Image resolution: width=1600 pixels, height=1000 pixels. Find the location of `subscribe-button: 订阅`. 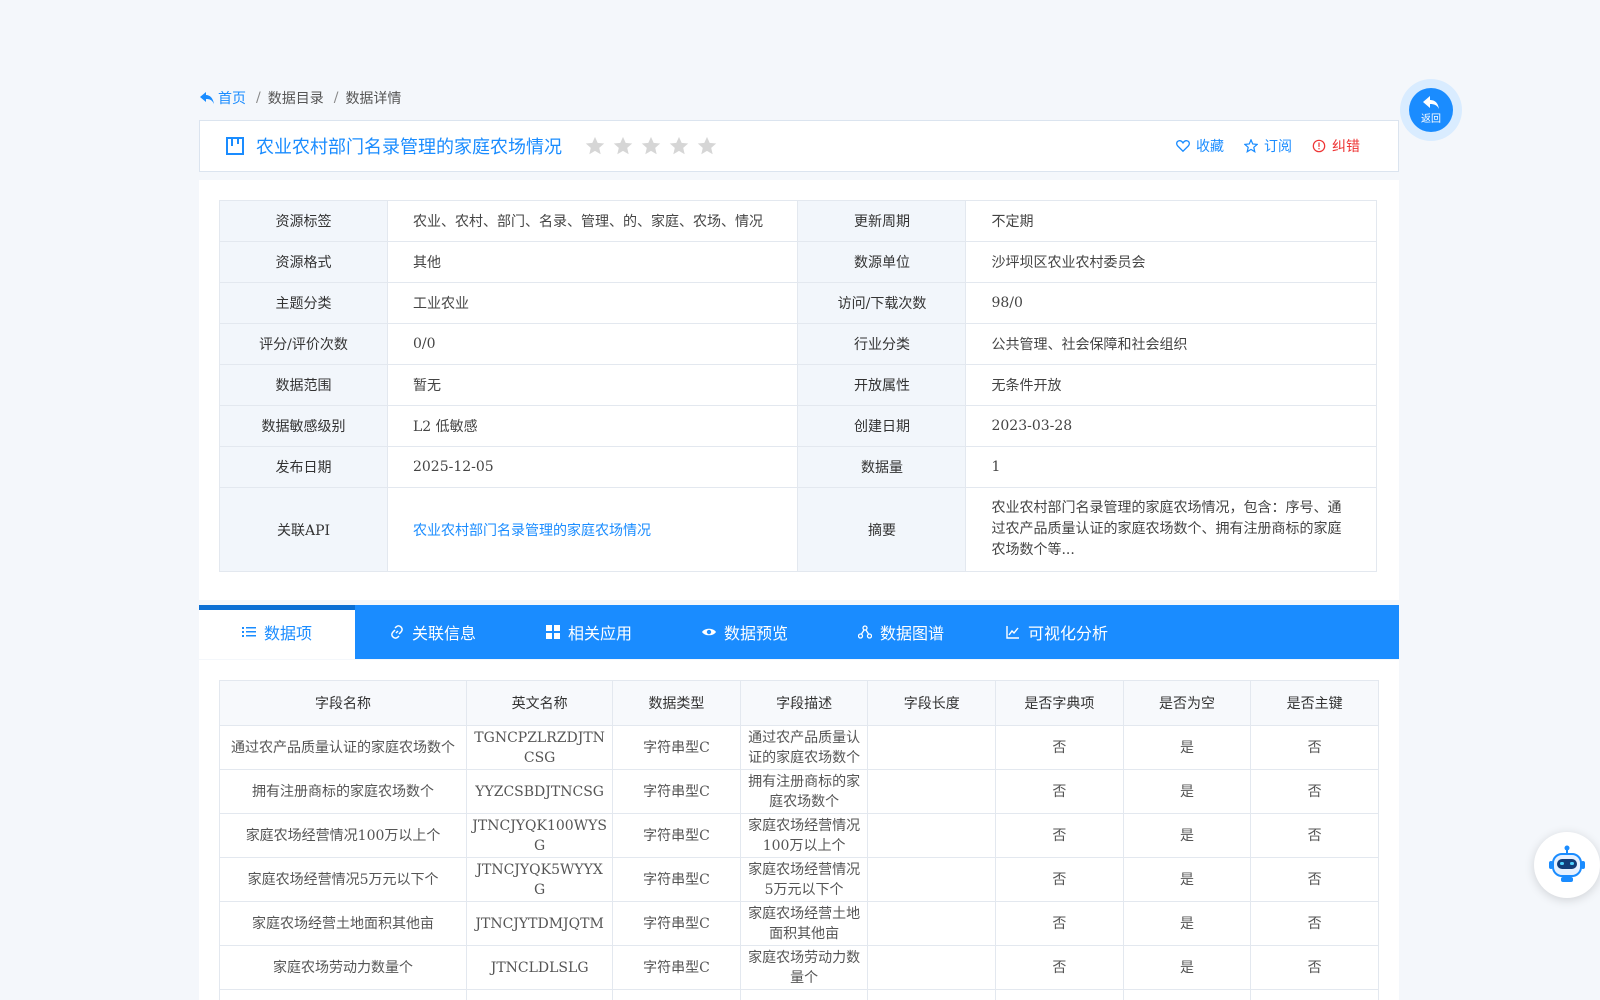

subscribe-button: 订阅 is located at coordinates (1268, 146).